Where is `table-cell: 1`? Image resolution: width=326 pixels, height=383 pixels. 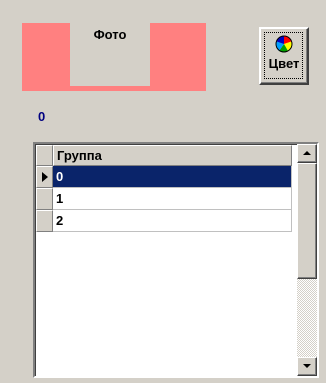 table-cell: 1 is located at coordinates (172, 199).